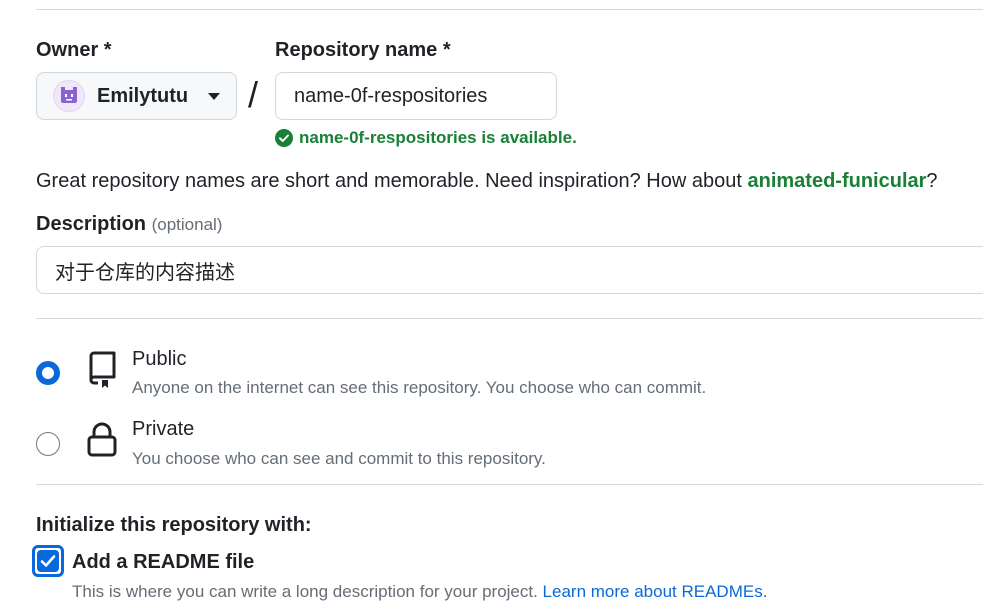 This screenshot has width=983, height=613. Describe the element at coordinates (509, 318) in the screenshot. I see `middle-divider` at that location.